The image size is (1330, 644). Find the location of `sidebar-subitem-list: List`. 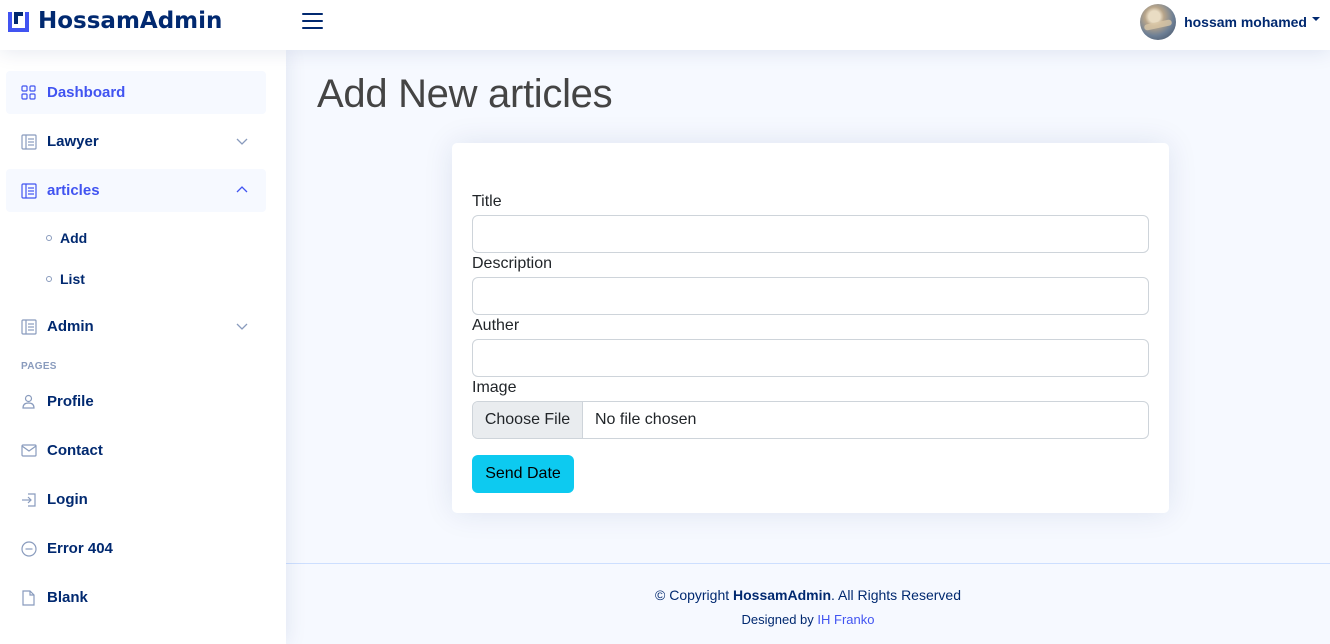

sidebar-subitem-list: List is located at coordinates (65, 279).